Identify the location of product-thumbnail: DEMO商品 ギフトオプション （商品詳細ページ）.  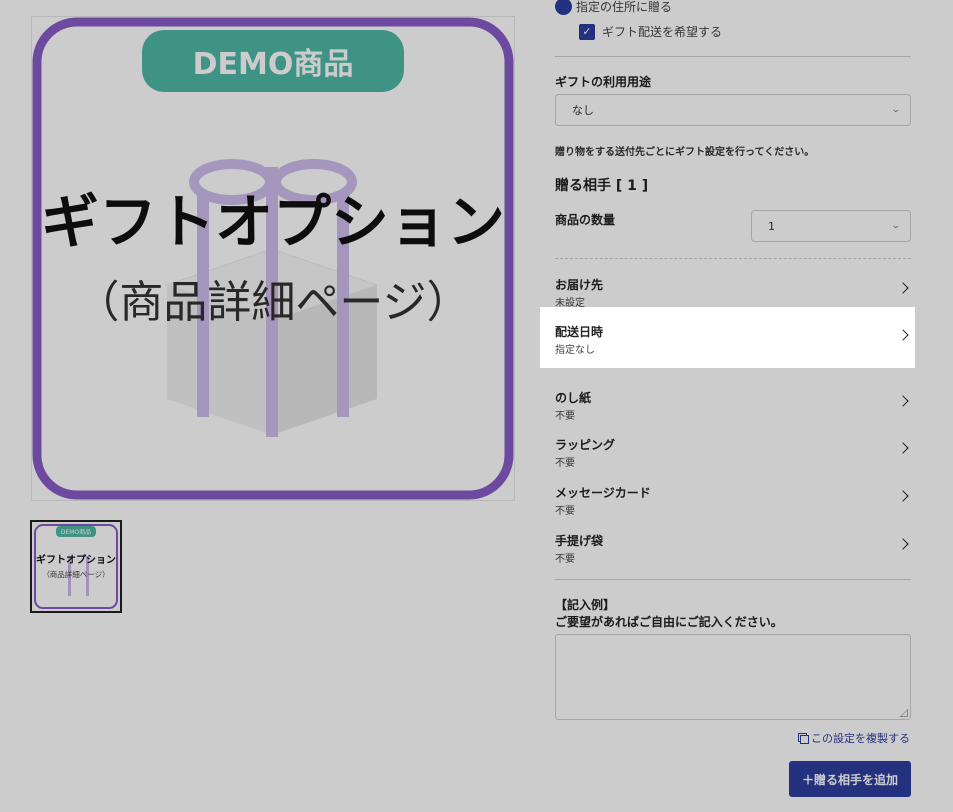
(76, 566).